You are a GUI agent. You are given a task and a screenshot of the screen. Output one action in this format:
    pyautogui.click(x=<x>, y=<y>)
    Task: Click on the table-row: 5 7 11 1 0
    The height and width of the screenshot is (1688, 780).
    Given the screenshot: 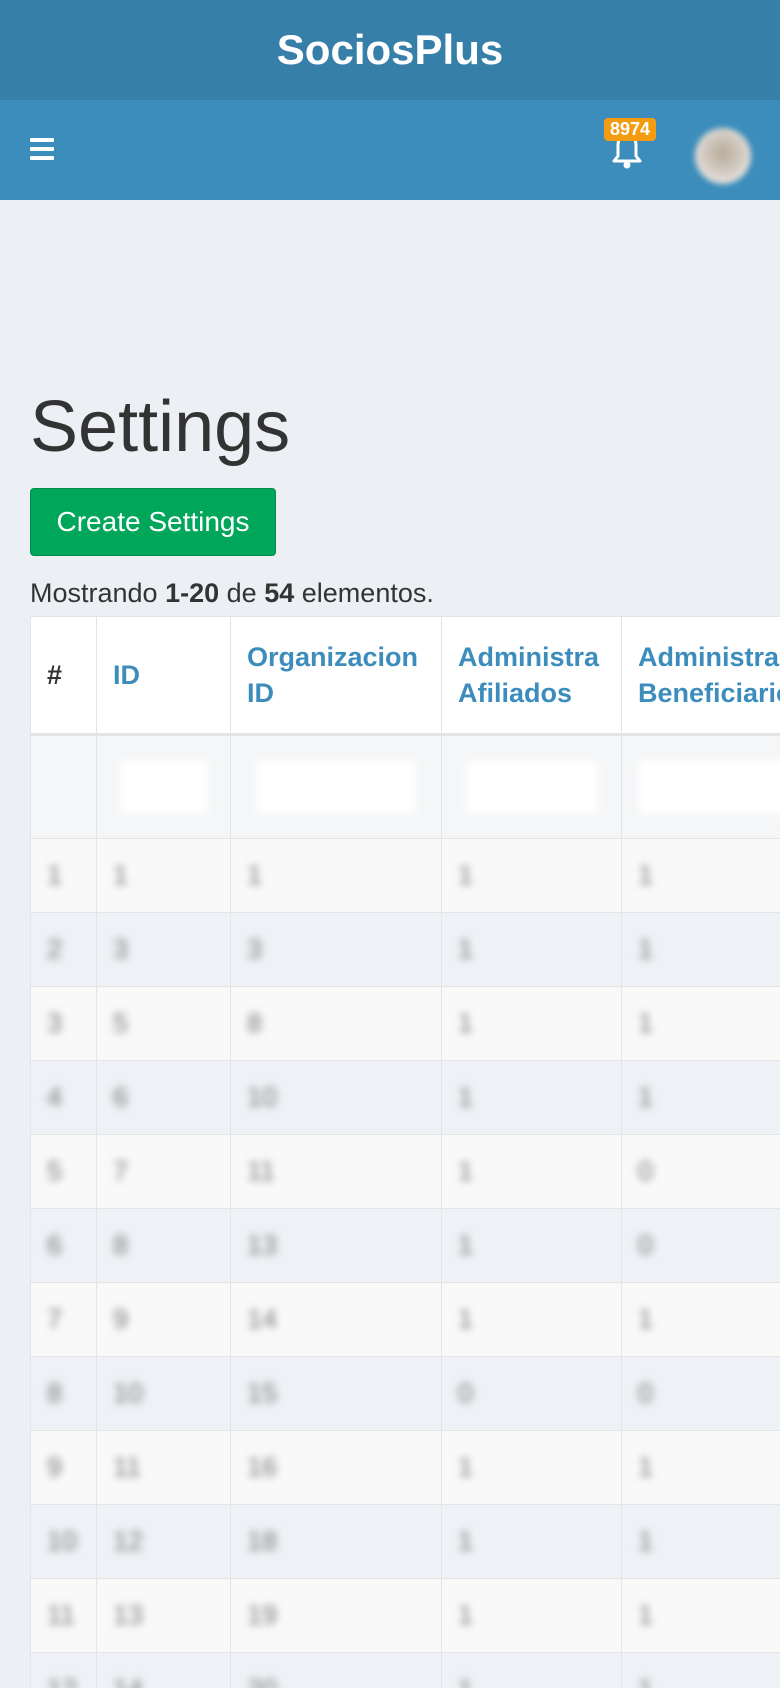 What is the action you would take?
    pyautogui.click(x=405, y=1171)
    